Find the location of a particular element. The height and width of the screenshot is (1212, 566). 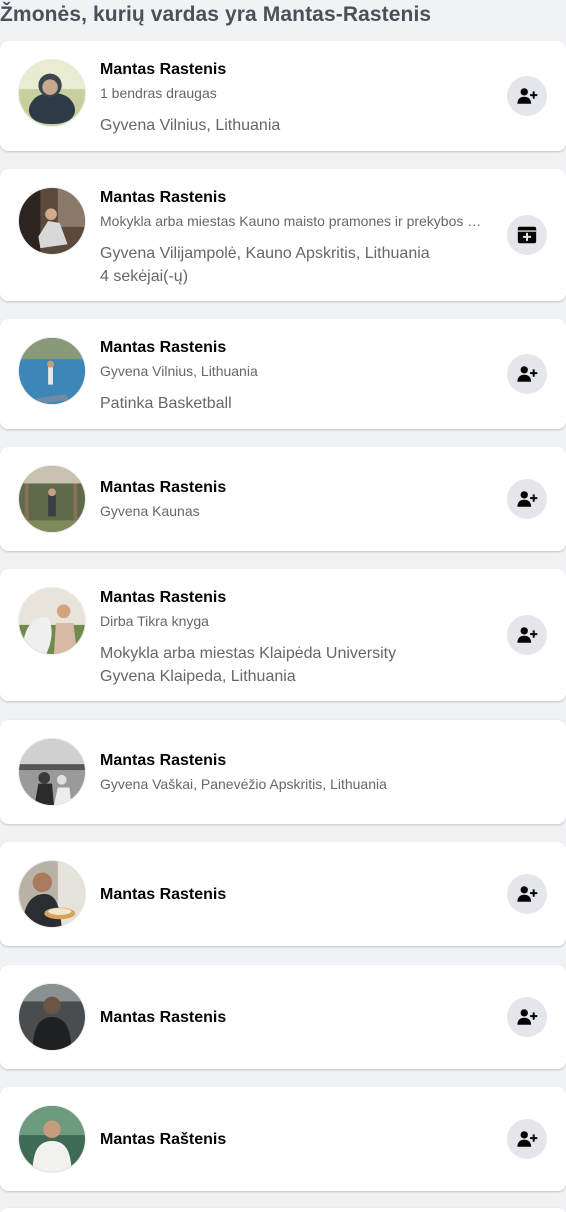

result-card-partial is located at coordinates (283, 1210).